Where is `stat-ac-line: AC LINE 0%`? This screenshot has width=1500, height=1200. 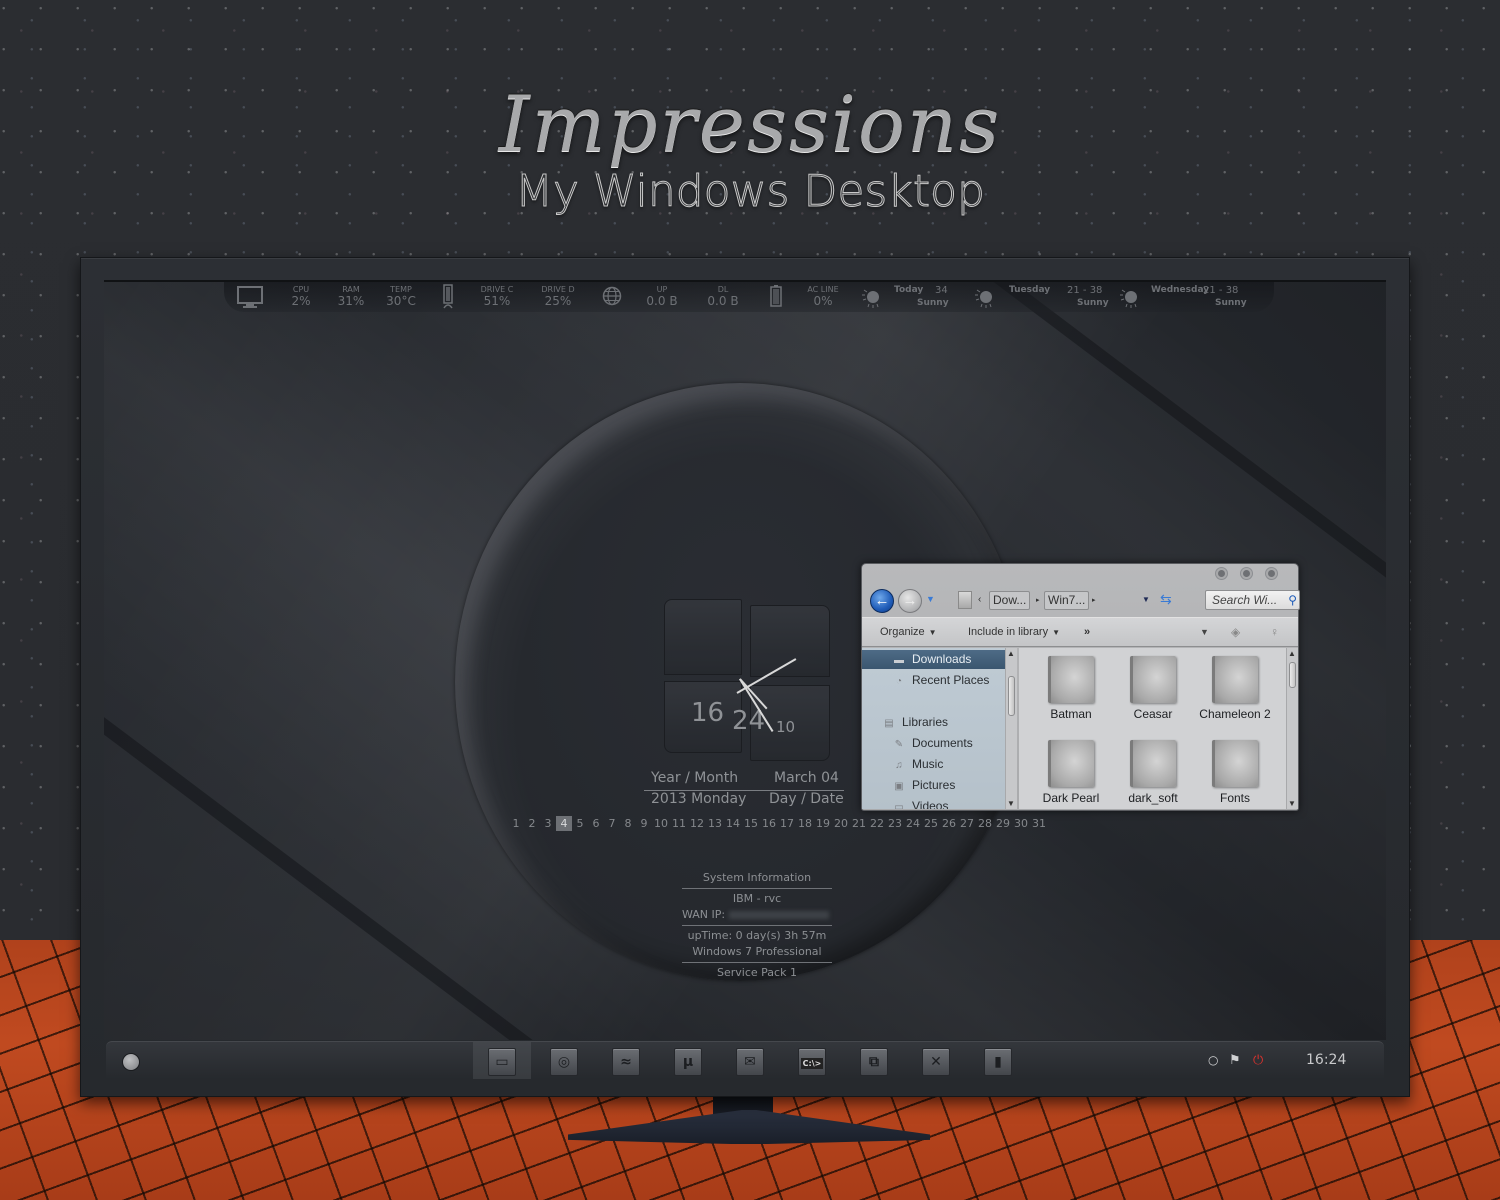 stat-ac-line: AC LINE 0% is located at coordinates (823, 296).